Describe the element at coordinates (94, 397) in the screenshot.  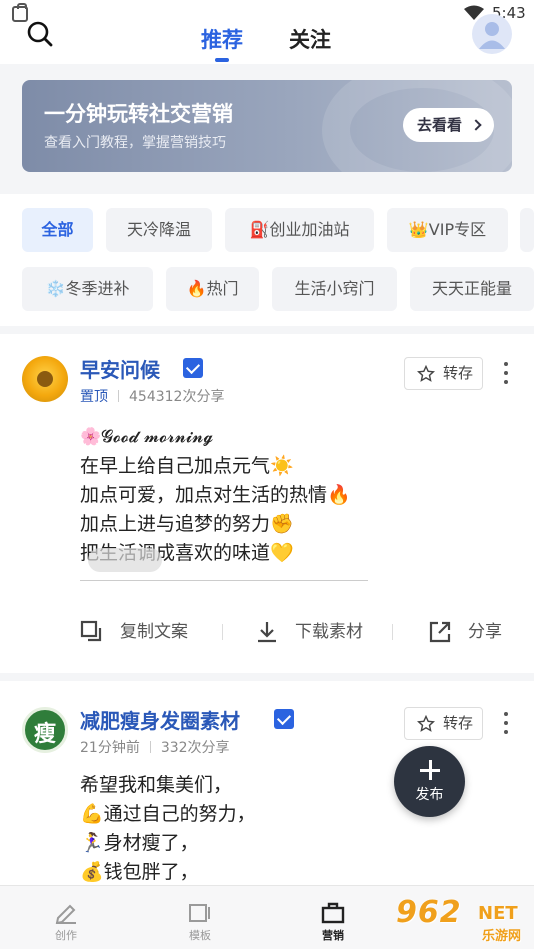
I see `pinned-label: 置顶` at that location.